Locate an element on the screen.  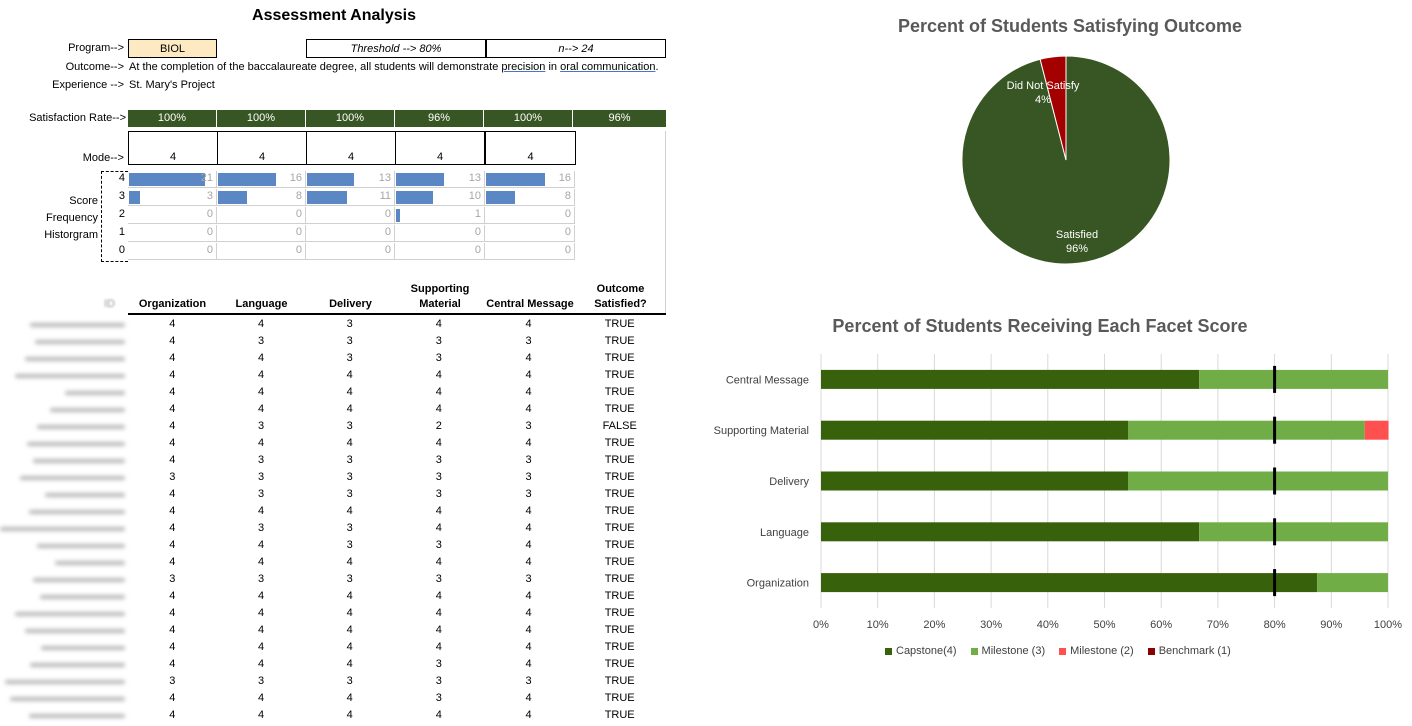
program-value-cell: BIOL is located at coordinates (172, 48).